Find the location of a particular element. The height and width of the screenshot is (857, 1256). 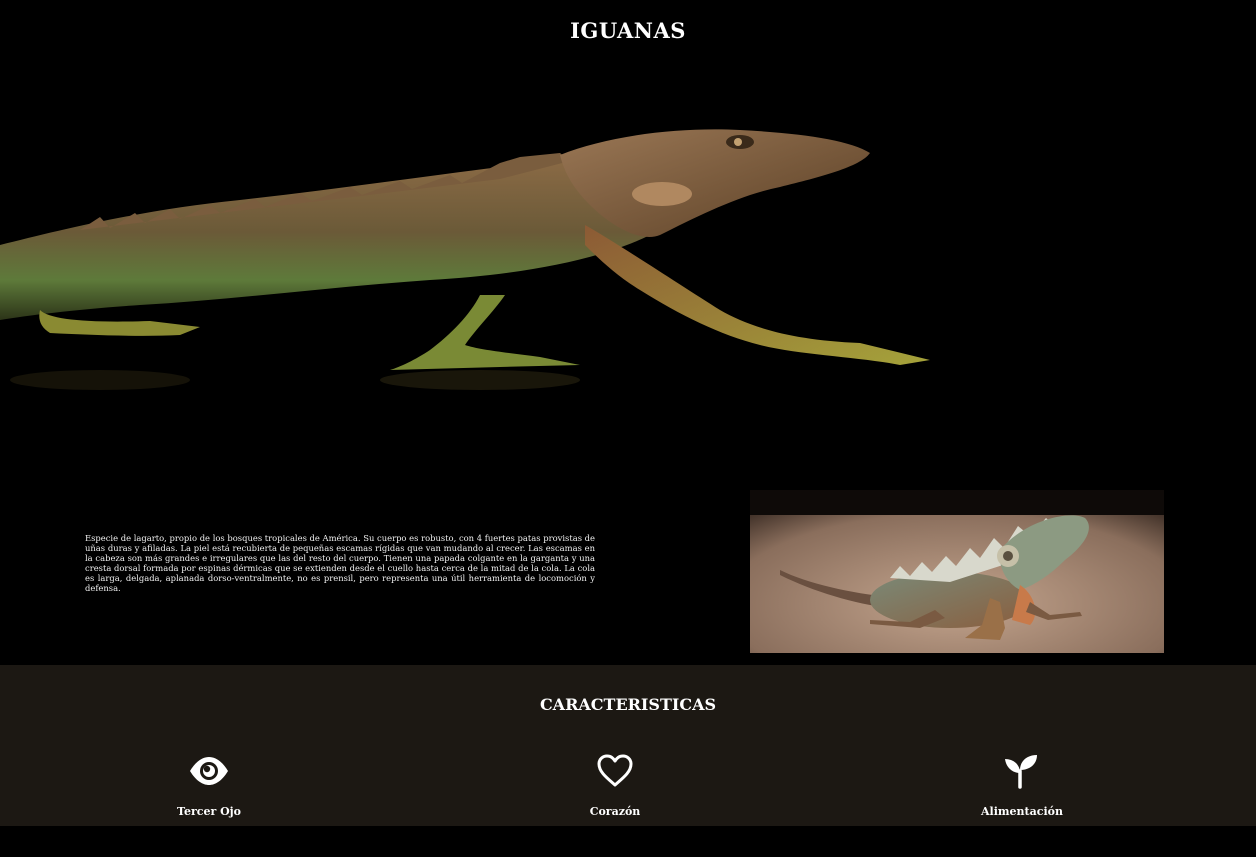

heart-icon is located at coordinates (615, 771).